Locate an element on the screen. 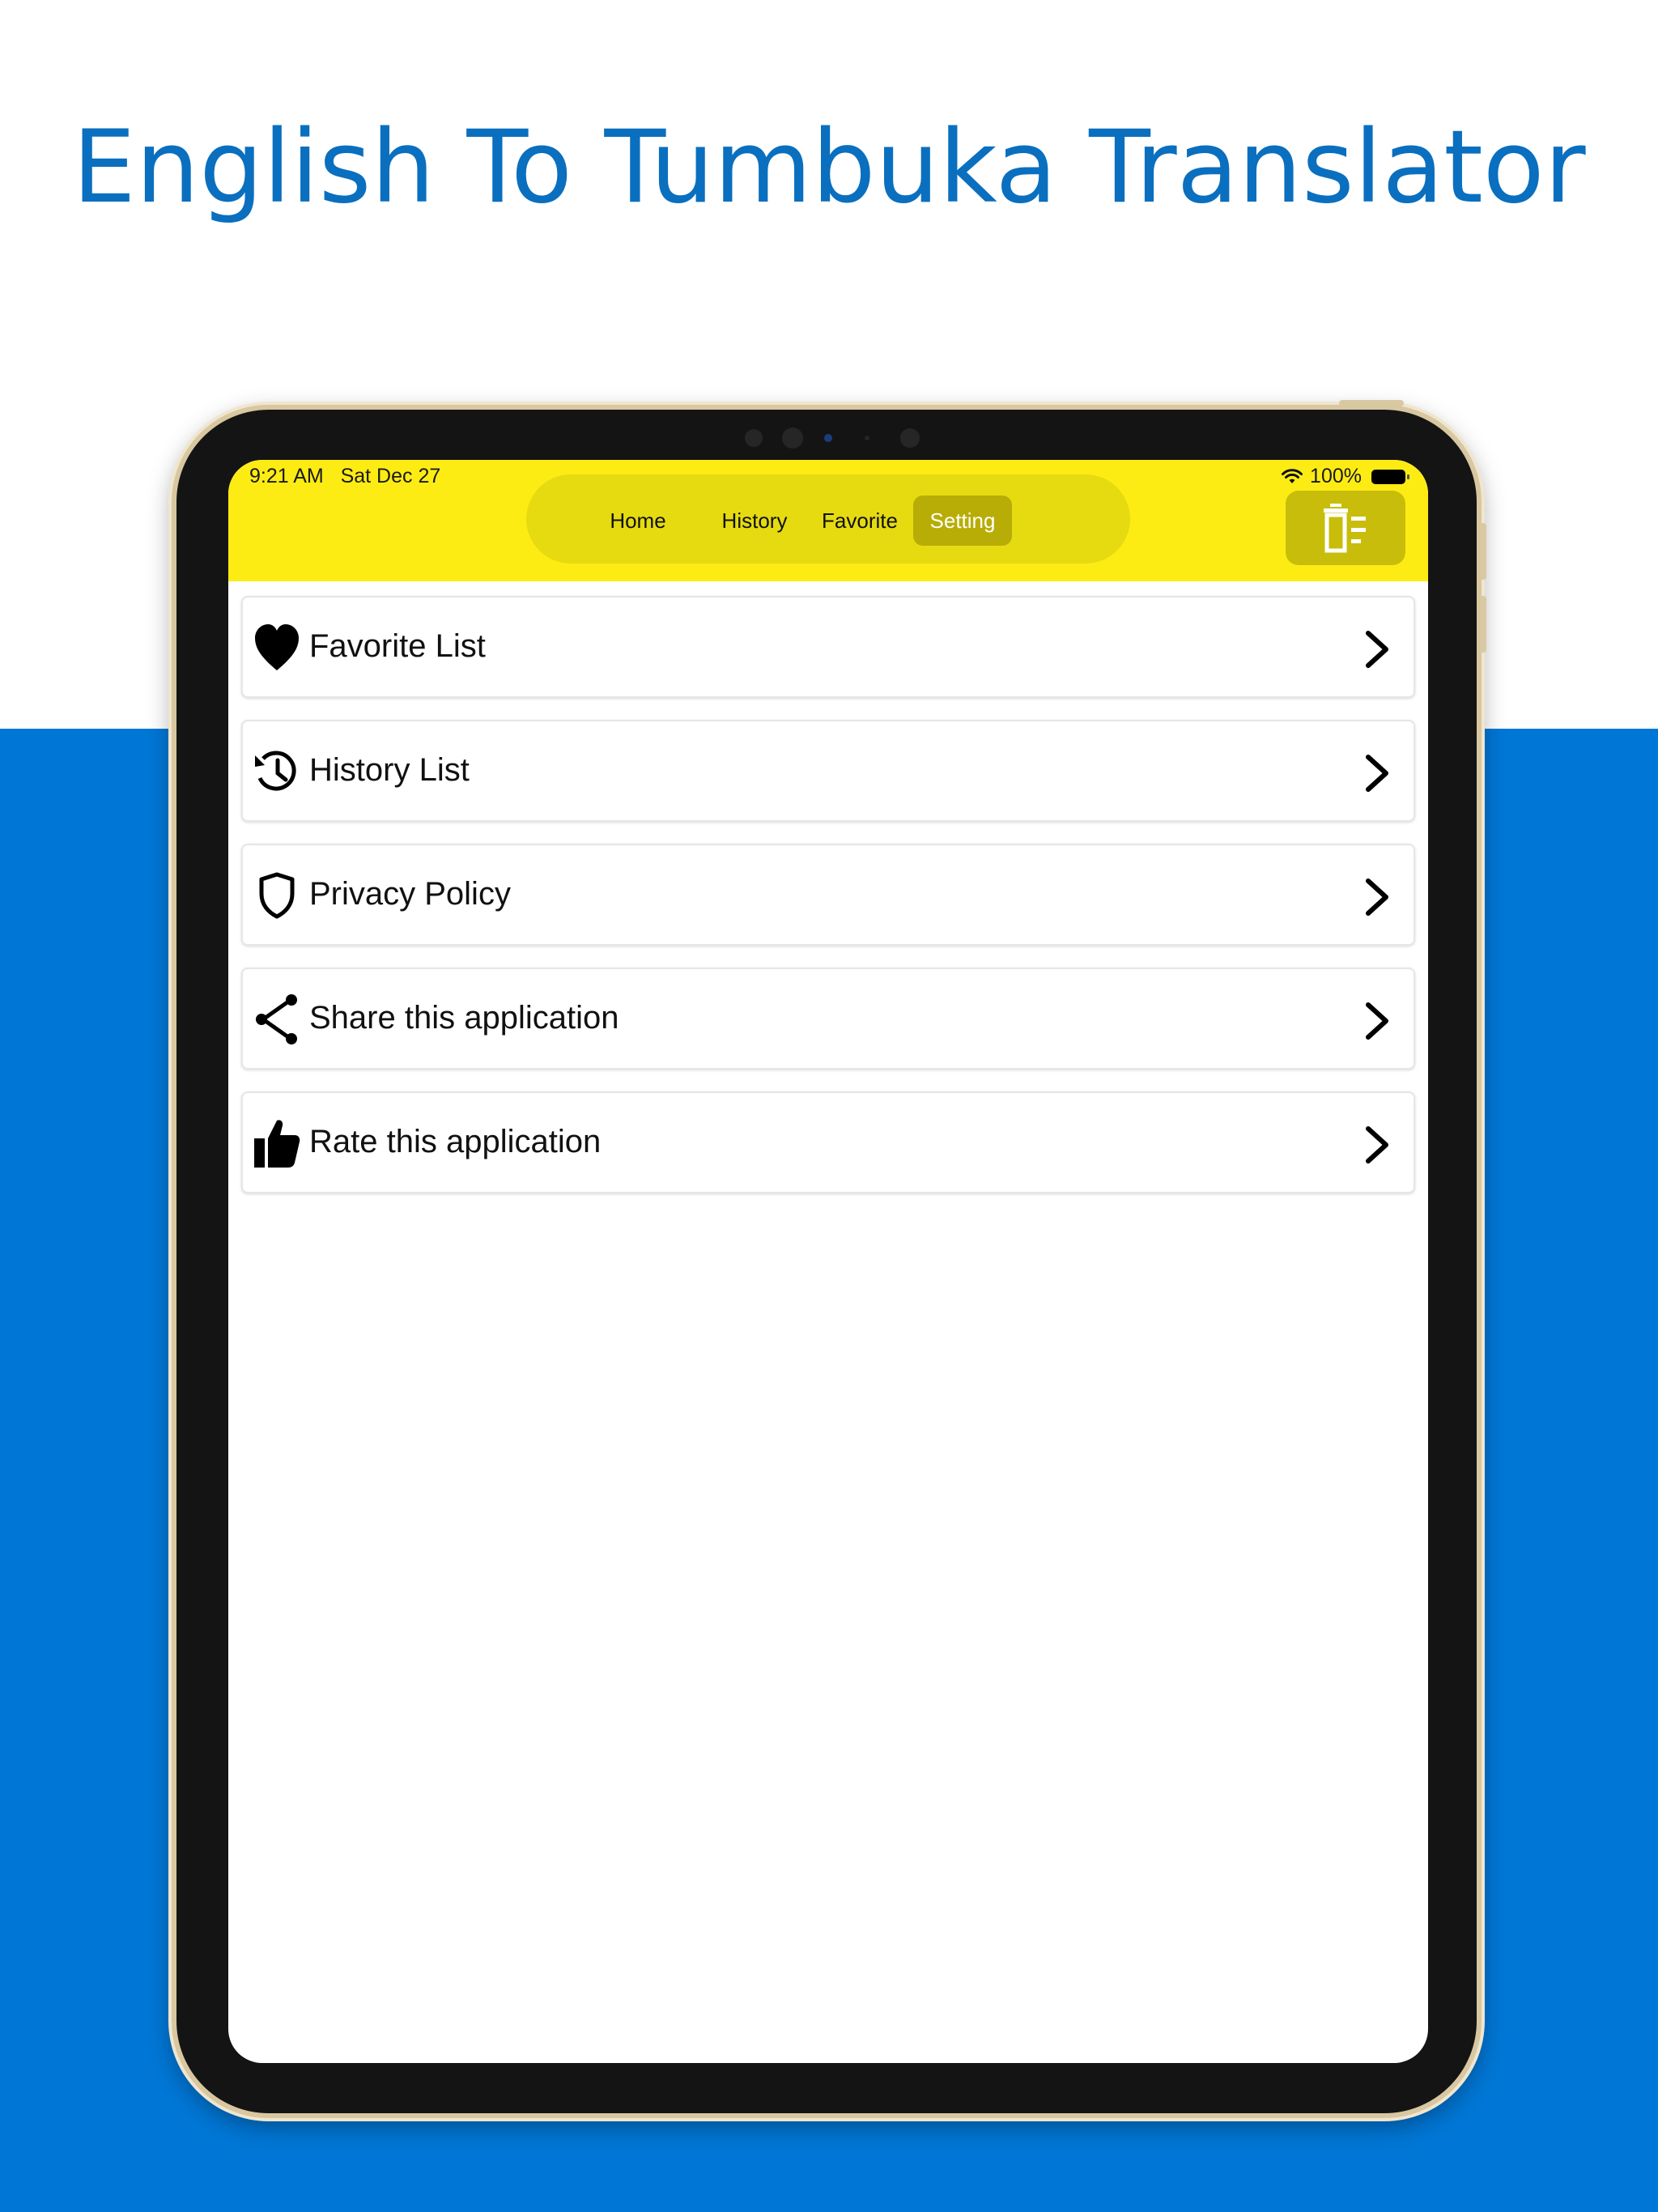  menu-item-label: Share this application is located at coordinates (464, 1018).